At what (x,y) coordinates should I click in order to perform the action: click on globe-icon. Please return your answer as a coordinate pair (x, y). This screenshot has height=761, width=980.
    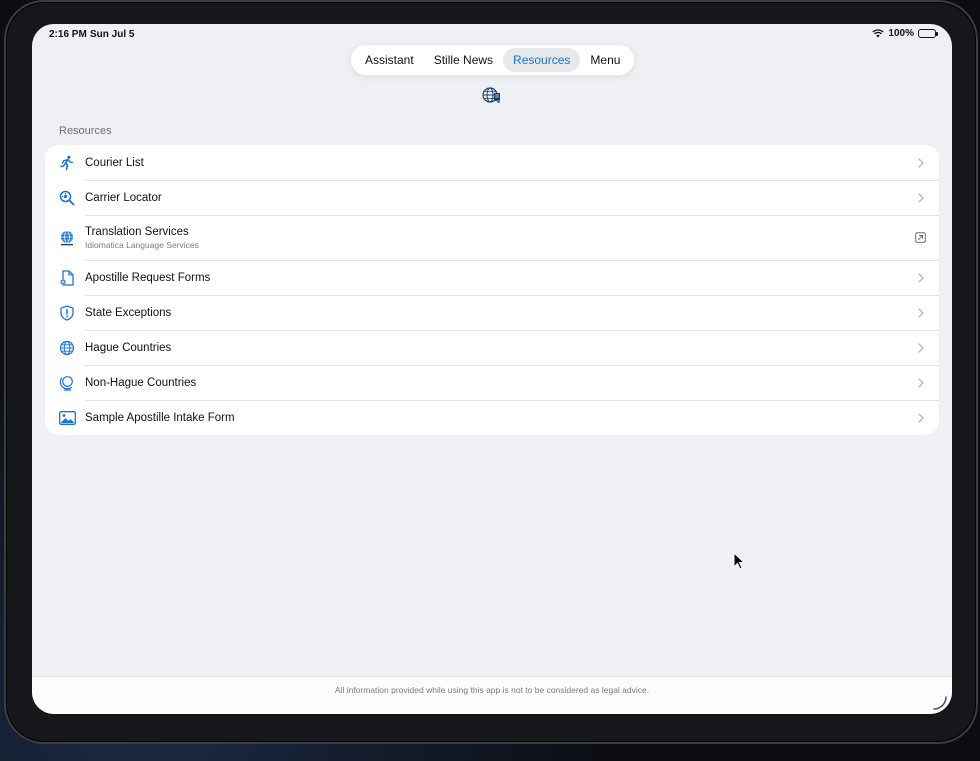
    Looking at the image, I should click on (67, 348).